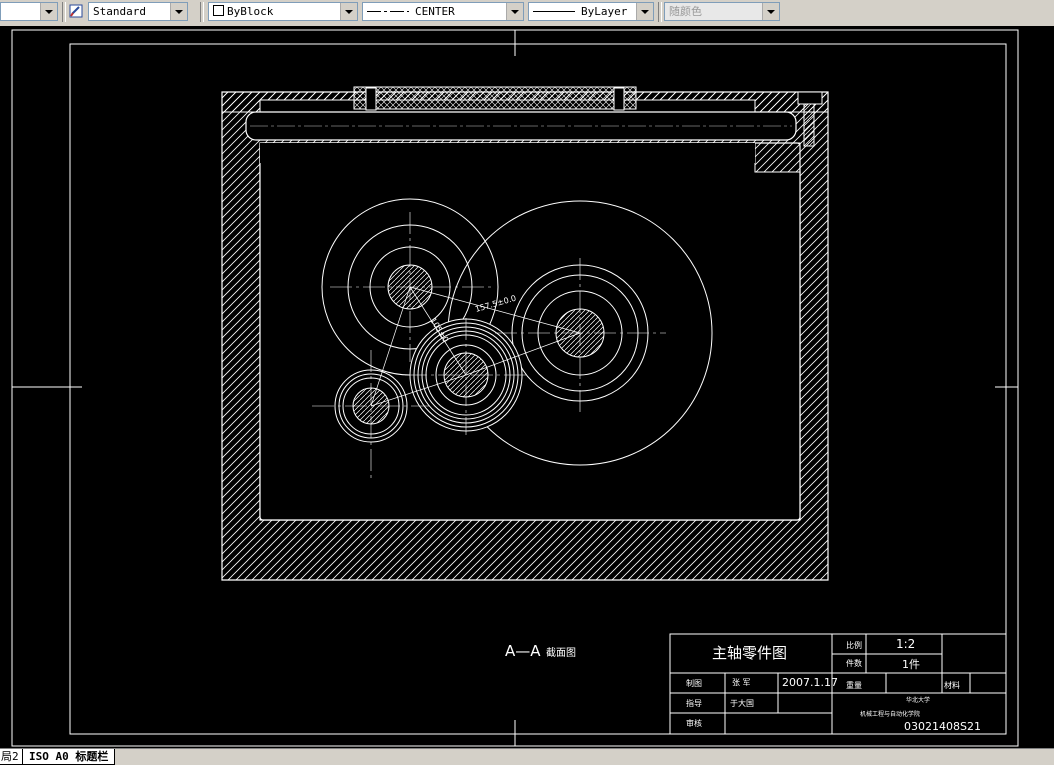 The image size is (1054, 765). I want to click on text-style-value: Standard, so click(119, 11).